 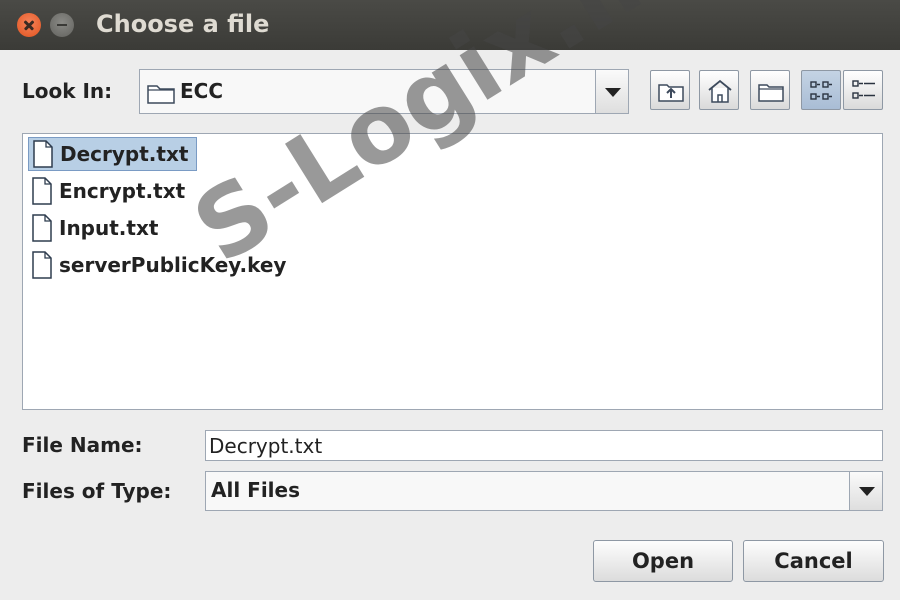 I want to click on file-name-label: serverPublicKey.key, so click(x=173, y=265).